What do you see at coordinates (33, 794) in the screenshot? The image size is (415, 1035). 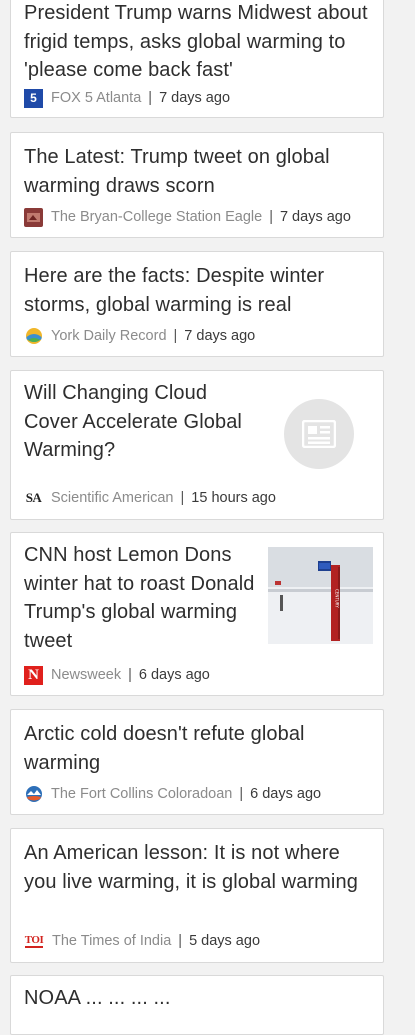 I see `coloradoan-logo` at bounding box center [33, 794].